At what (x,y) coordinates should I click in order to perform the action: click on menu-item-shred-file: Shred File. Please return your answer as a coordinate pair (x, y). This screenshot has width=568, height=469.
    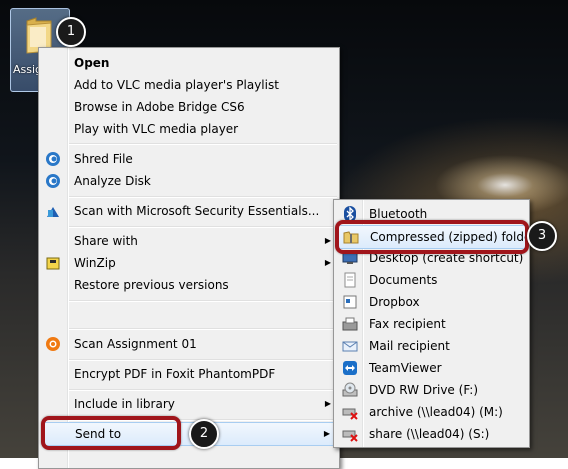
    Looking at the image, I should click on (189, 159).